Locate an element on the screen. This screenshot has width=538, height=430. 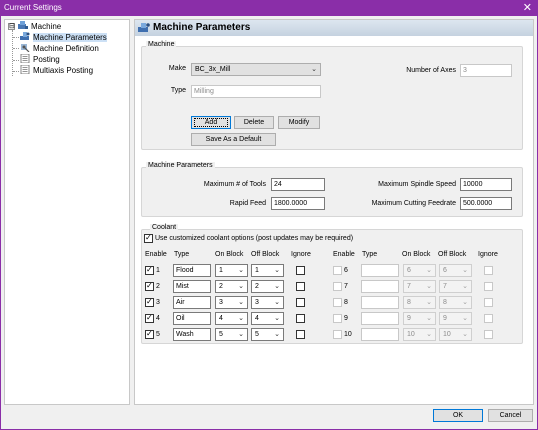
close-icon: ✕ is located at coordinates (527, 7).